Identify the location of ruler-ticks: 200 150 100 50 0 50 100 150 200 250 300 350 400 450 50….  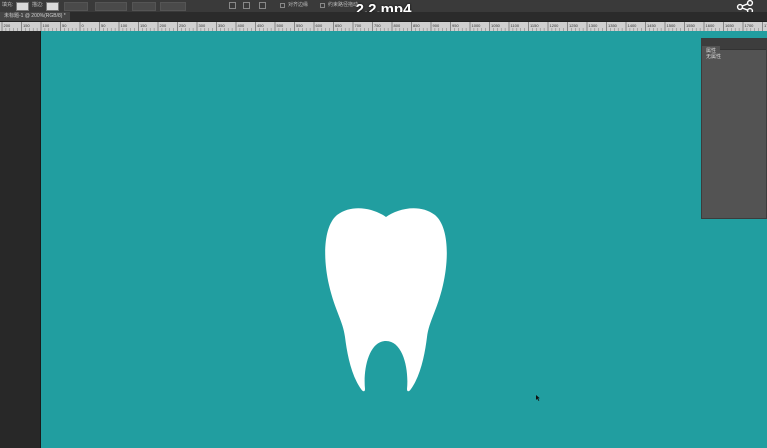
(384, 26).